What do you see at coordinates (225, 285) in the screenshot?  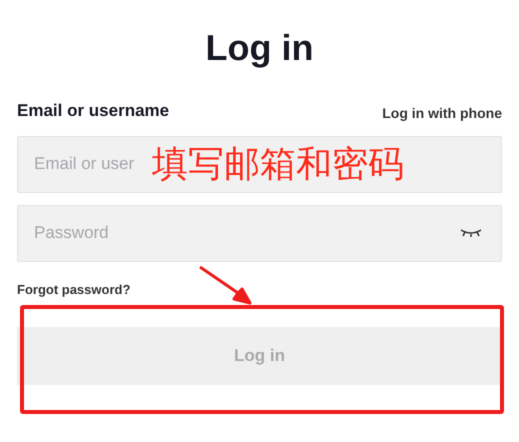 I see `annotation-arrow` at bounding box center [225, 285].